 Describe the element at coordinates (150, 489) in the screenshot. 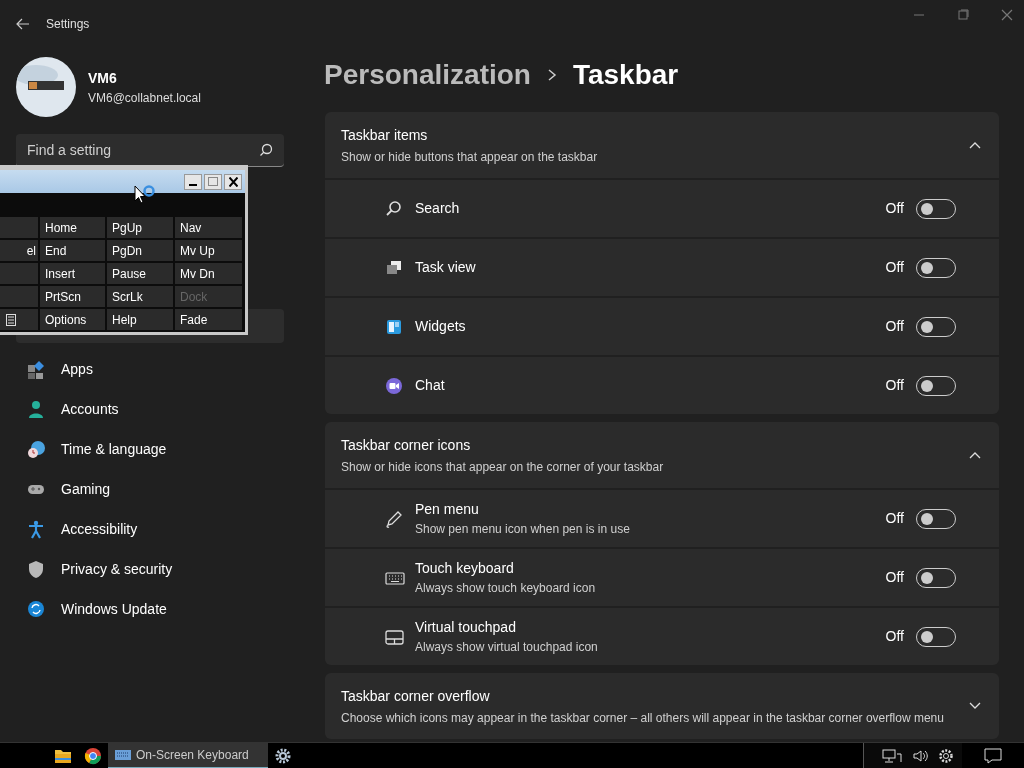

I see `nav-item: Gaming` at that location.